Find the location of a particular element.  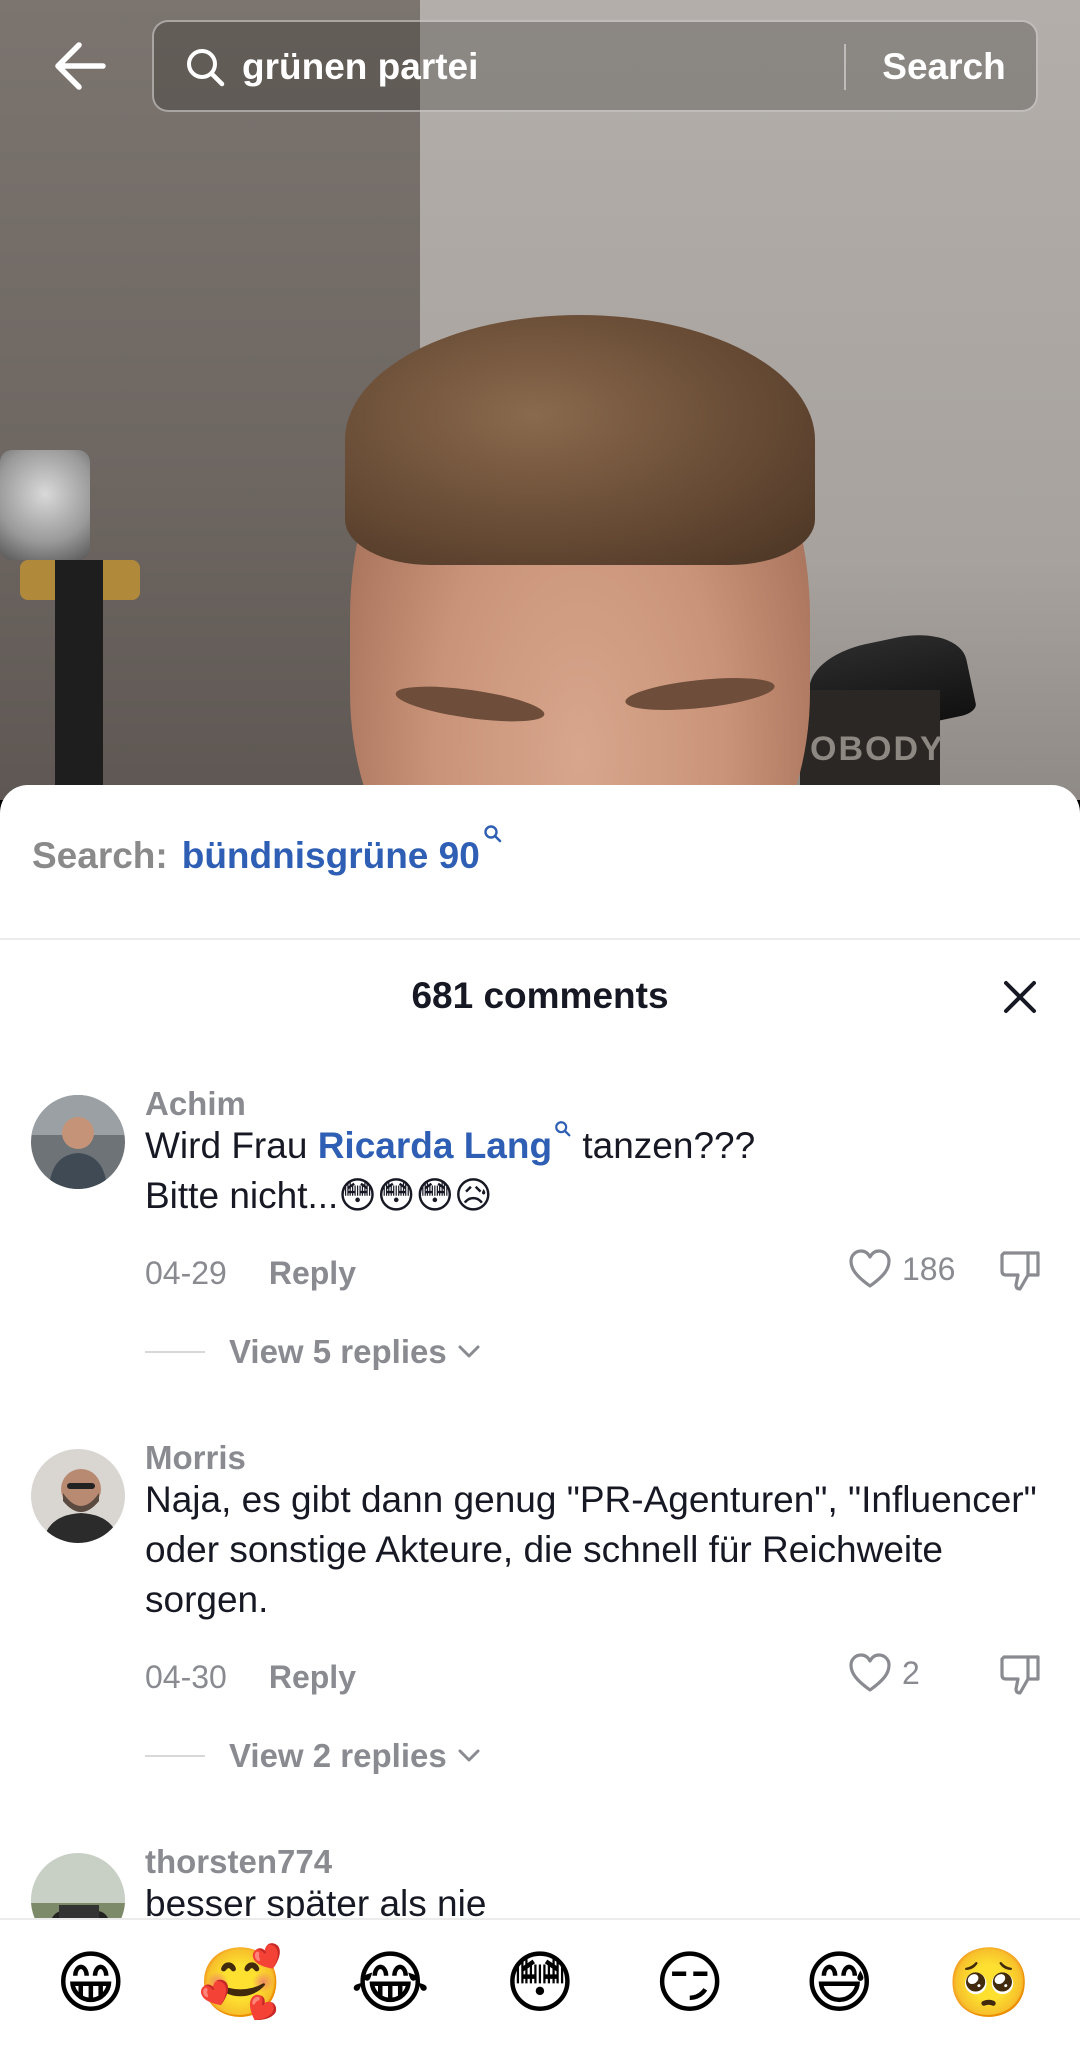

emoji-sweat-smile: 😅 is located at coordinates (839, 1984).